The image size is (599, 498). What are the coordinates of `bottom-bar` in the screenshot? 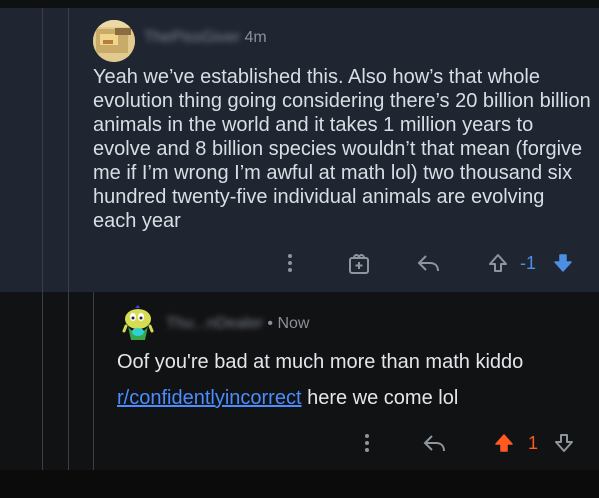 It's located at (299, 484).